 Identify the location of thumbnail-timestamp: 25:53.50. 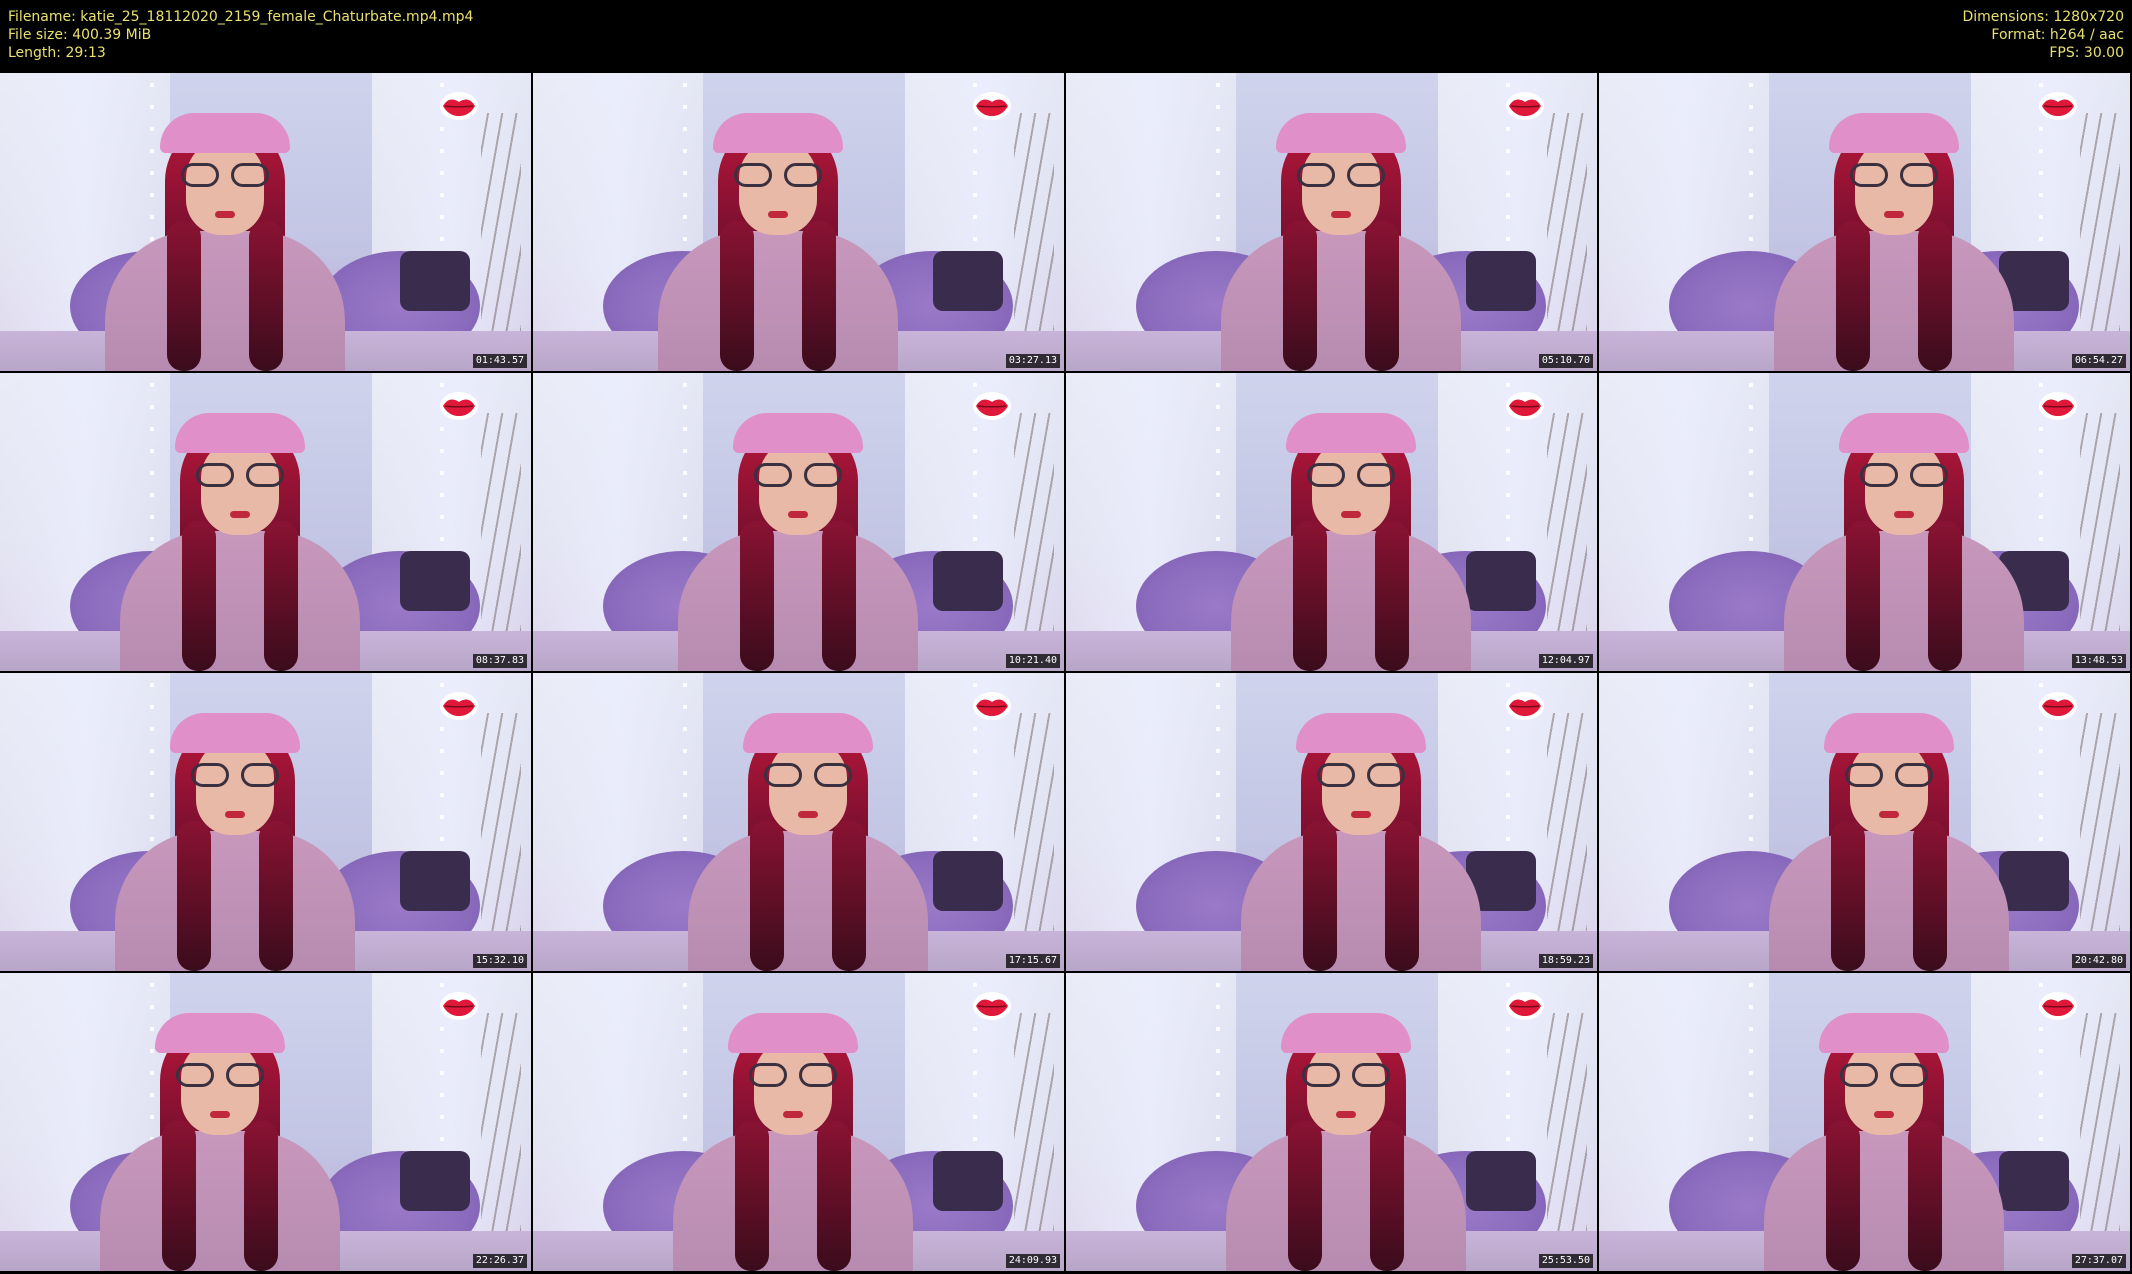
(1565, 1261).